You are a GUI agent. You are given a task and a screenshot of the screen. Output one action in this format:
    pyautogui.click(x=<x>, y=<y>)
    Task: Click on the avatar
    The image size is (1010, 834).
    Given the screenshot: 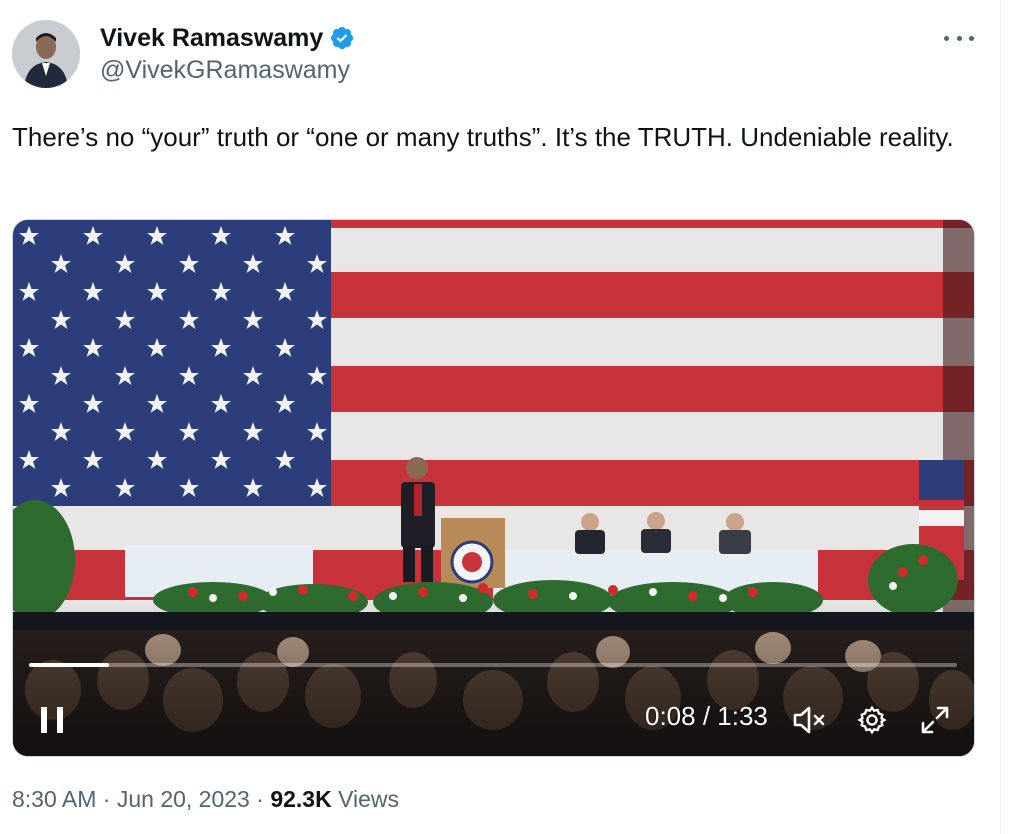 What is the action you would take?
    pyautogui.click(x=46, y=54)
    